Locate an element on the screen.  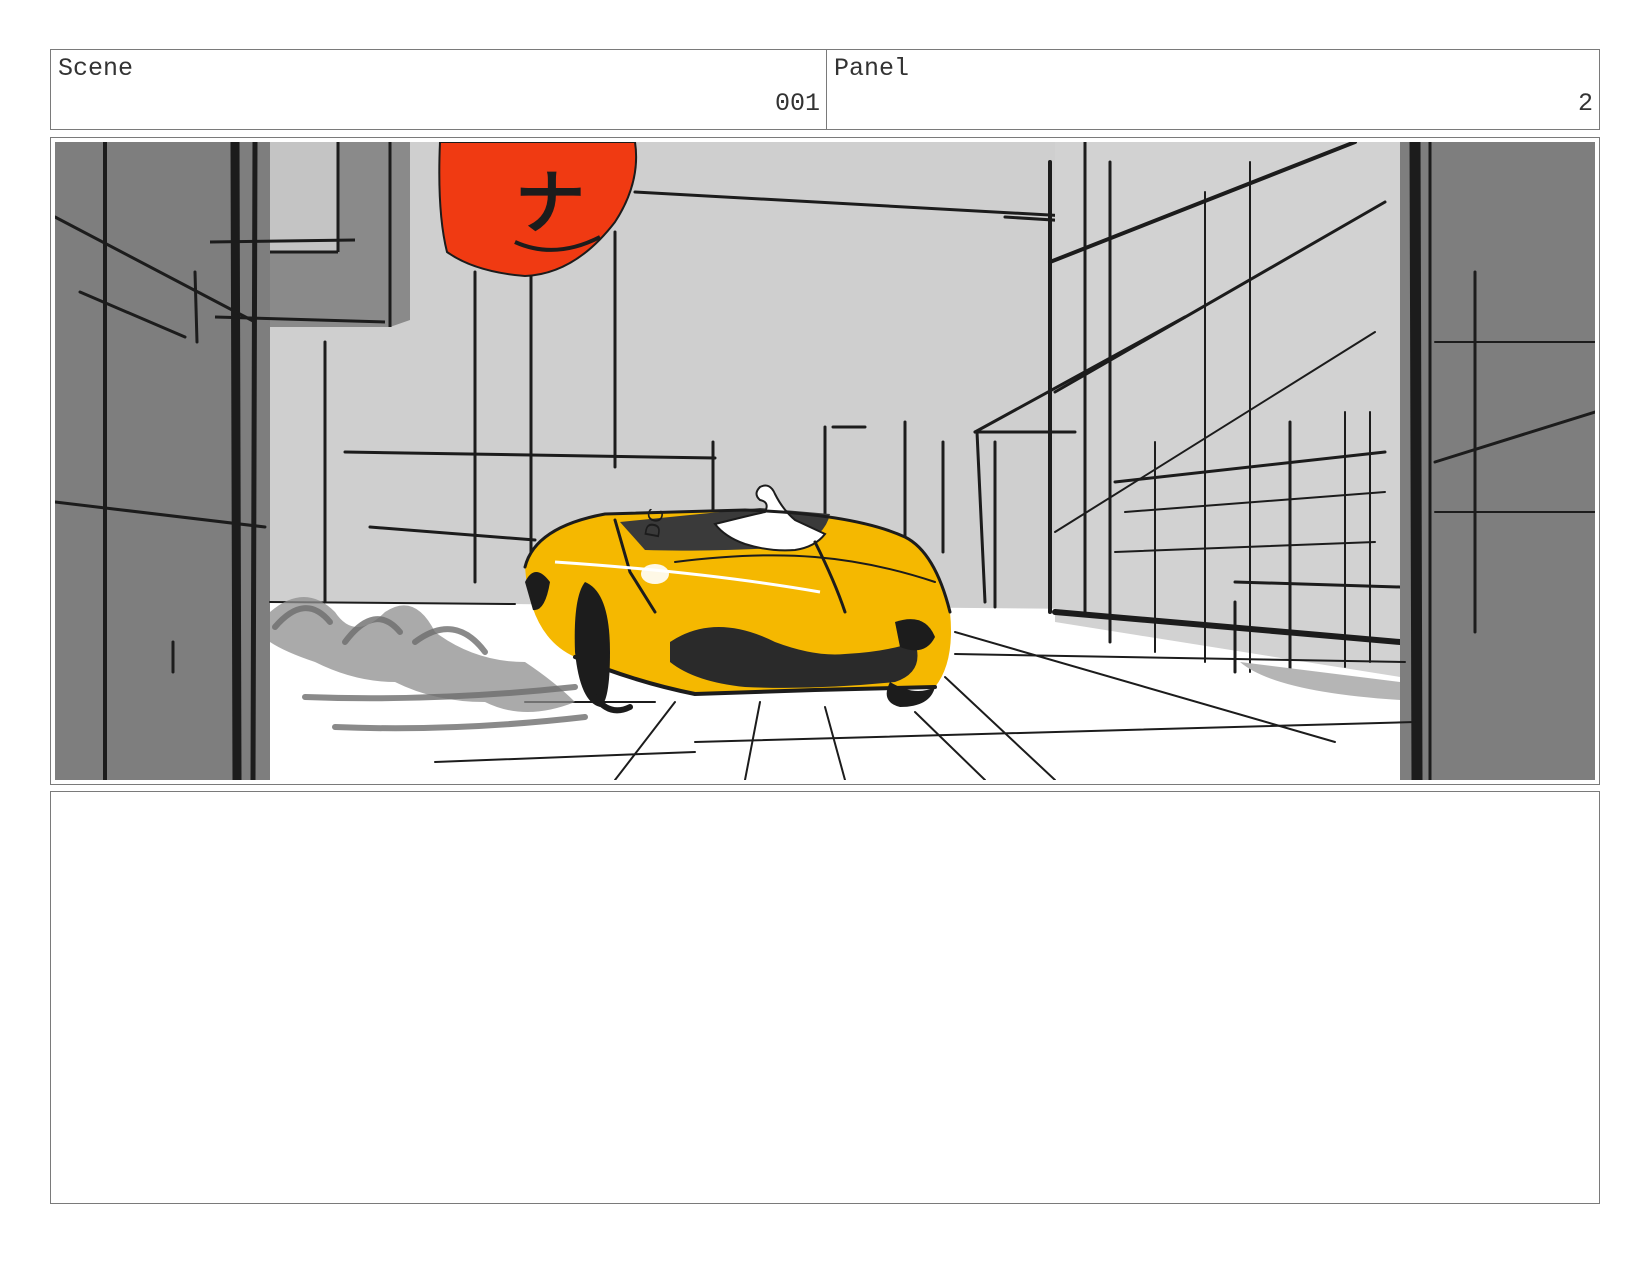
car-mark: DC is located at coordinates (654, 523).